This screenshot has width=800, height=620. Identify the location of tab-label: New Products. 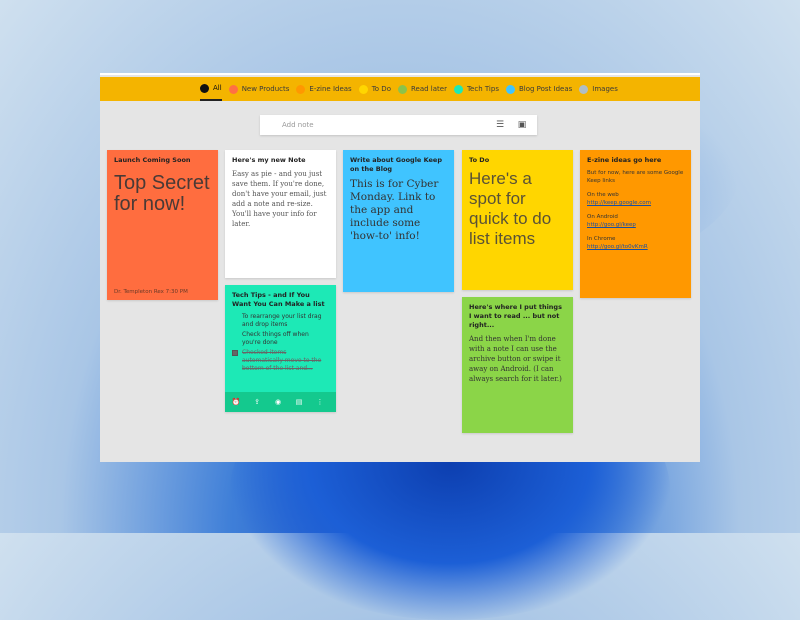
(265, 89).